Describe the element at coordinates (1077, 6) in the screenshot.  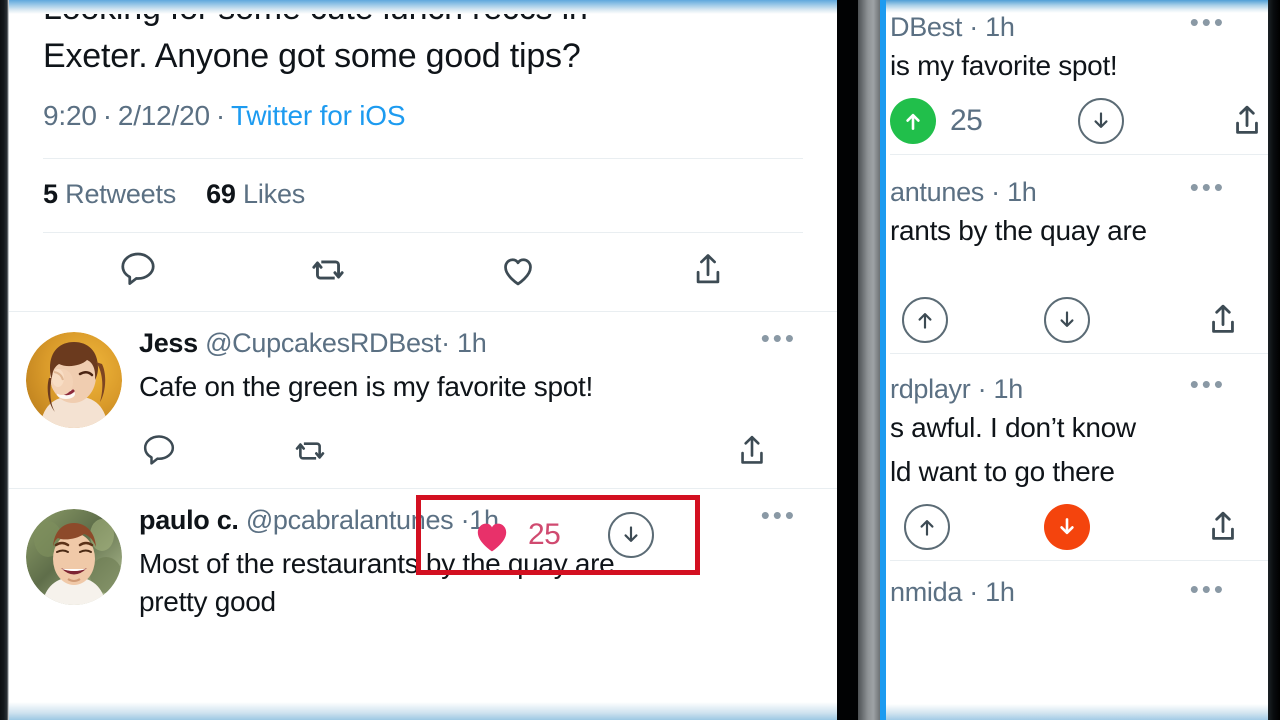
I see `right-top-glow` at that location.